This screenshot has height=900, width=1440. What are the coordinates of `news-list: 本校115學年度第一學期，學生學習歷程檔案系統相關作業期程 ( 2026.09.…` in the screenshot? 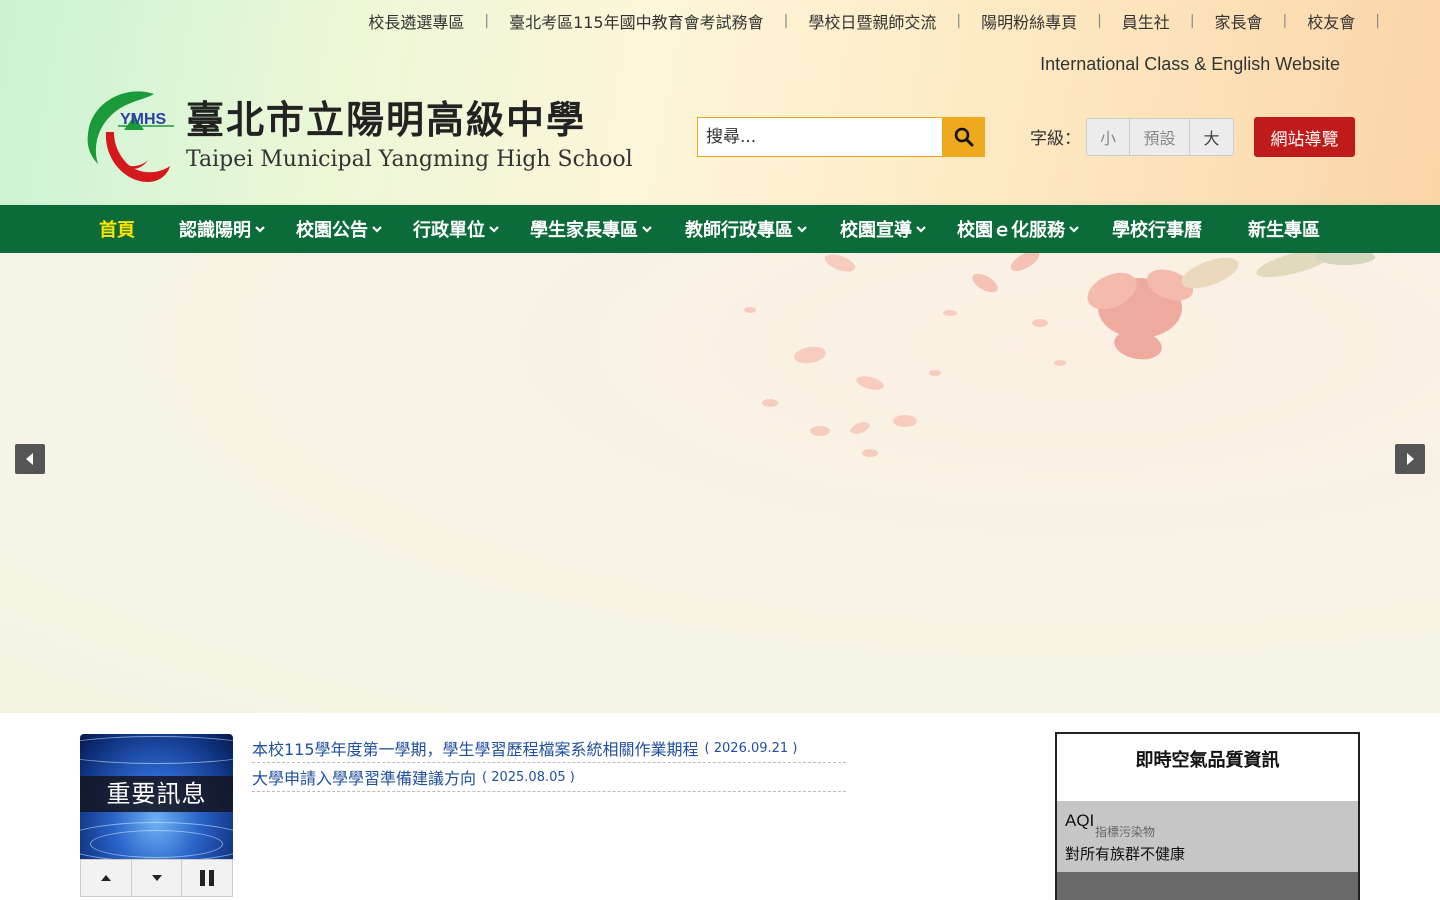 It's located at (549, 763).